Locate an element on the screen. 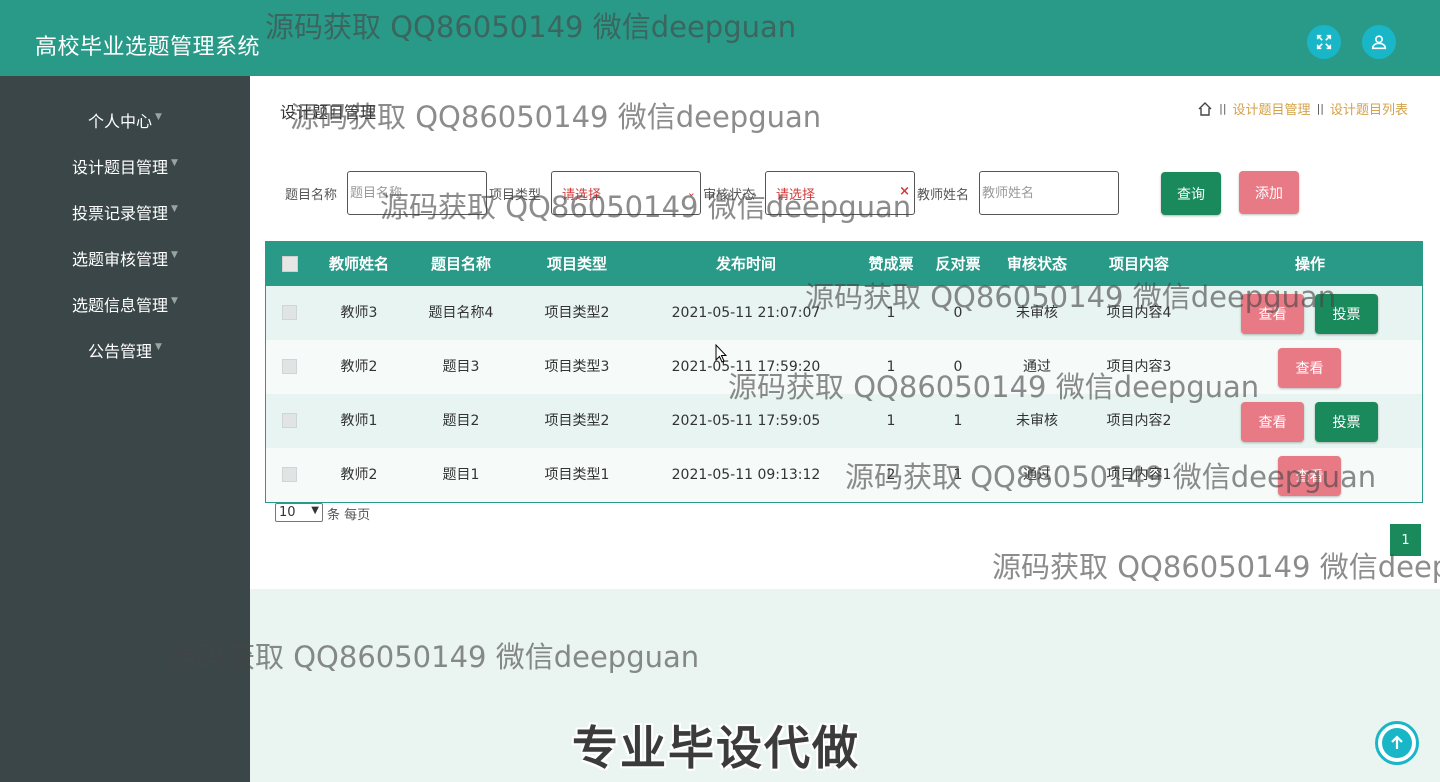 The image size is (1440, 782). cell-status: 通过 is located at coordinates (1037, 367).